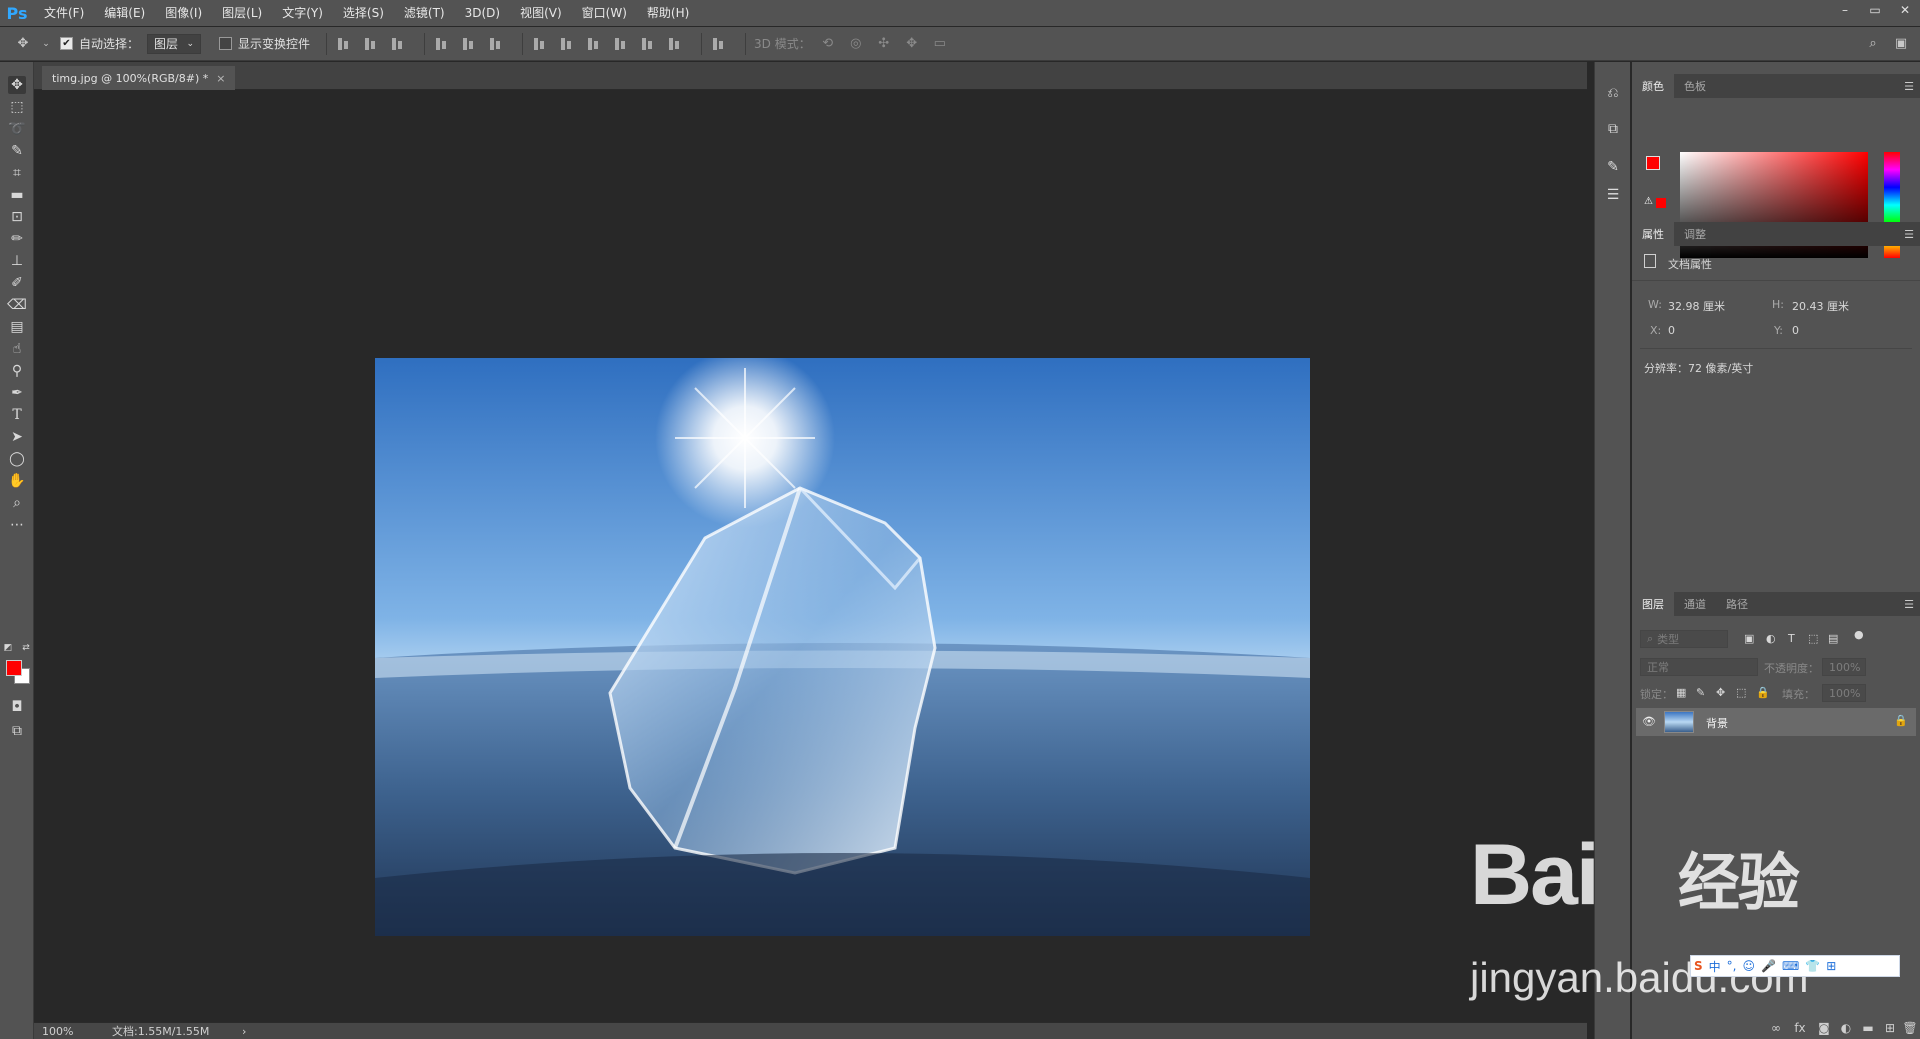  Describe the element at coordinates (1684, 639) in the screenshot. I see `layer-filter-dropdown: ⌕ 类型` at that location.